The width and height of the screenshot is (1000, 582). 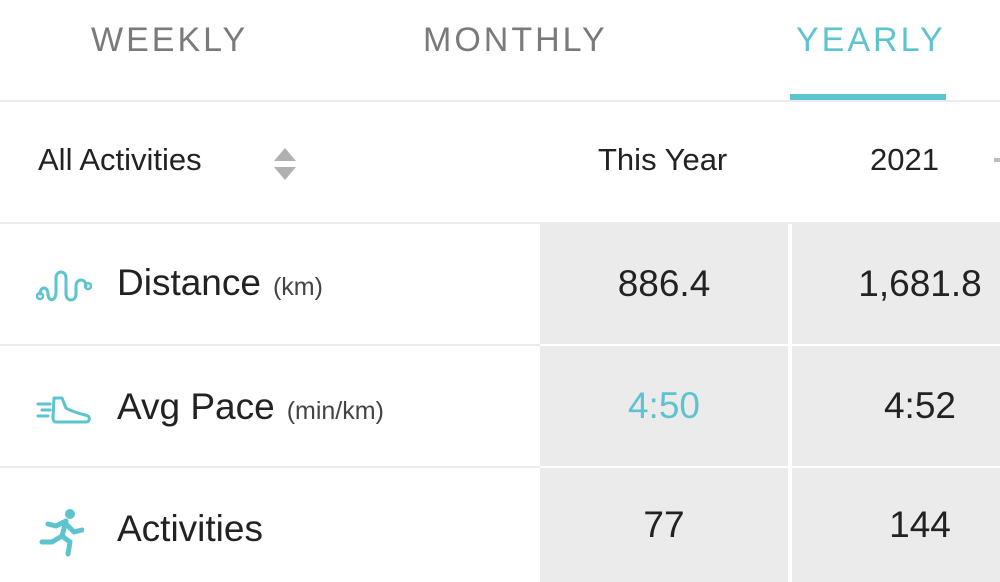 What do you see at coordinates (896, 406) in the screenshot?
I see `avg-pace-2021-value: 4:52` at bounding box center [896, 406].